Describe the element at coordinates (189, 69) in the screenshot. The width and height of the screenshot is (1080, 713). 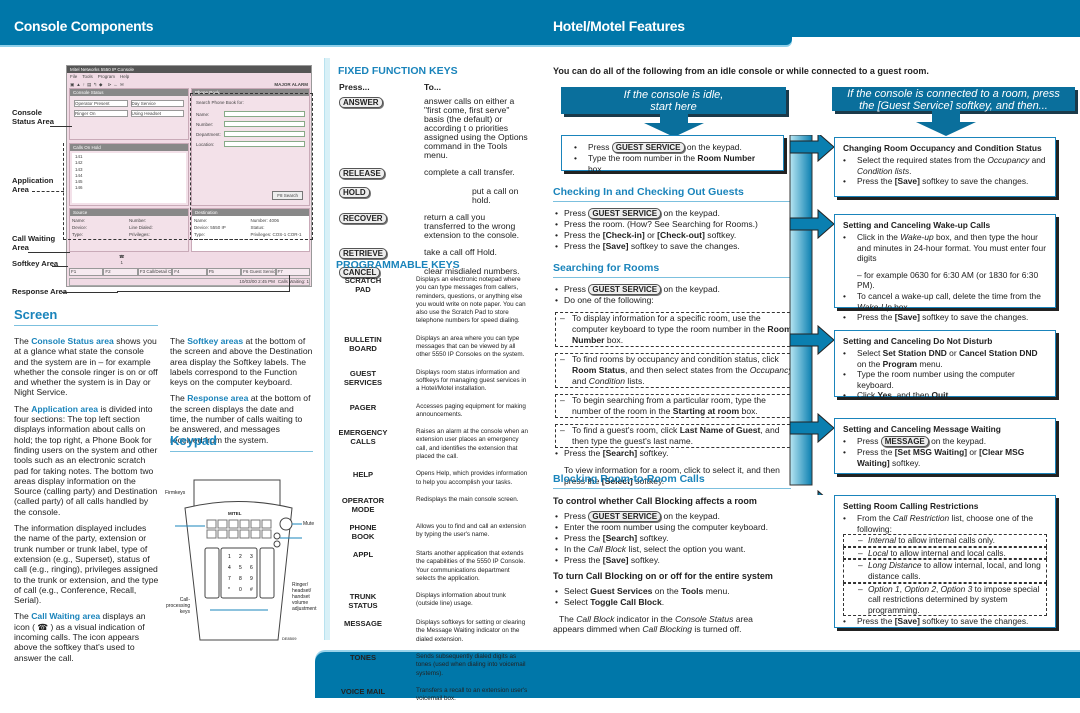
I see `window-title: Mitel Networks 5550 IP Console` at that location.